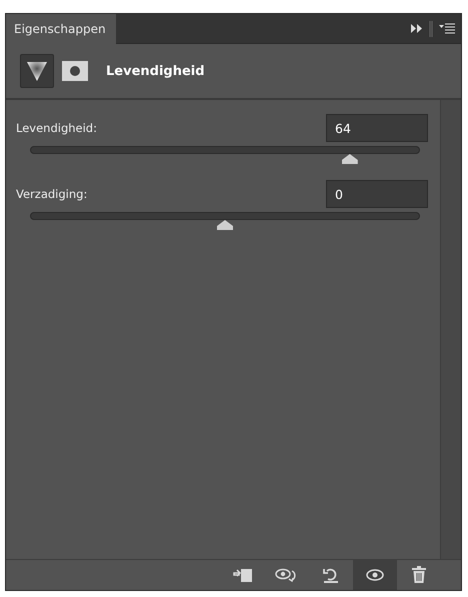  I want to click on menu-icon, so click(447, 28).